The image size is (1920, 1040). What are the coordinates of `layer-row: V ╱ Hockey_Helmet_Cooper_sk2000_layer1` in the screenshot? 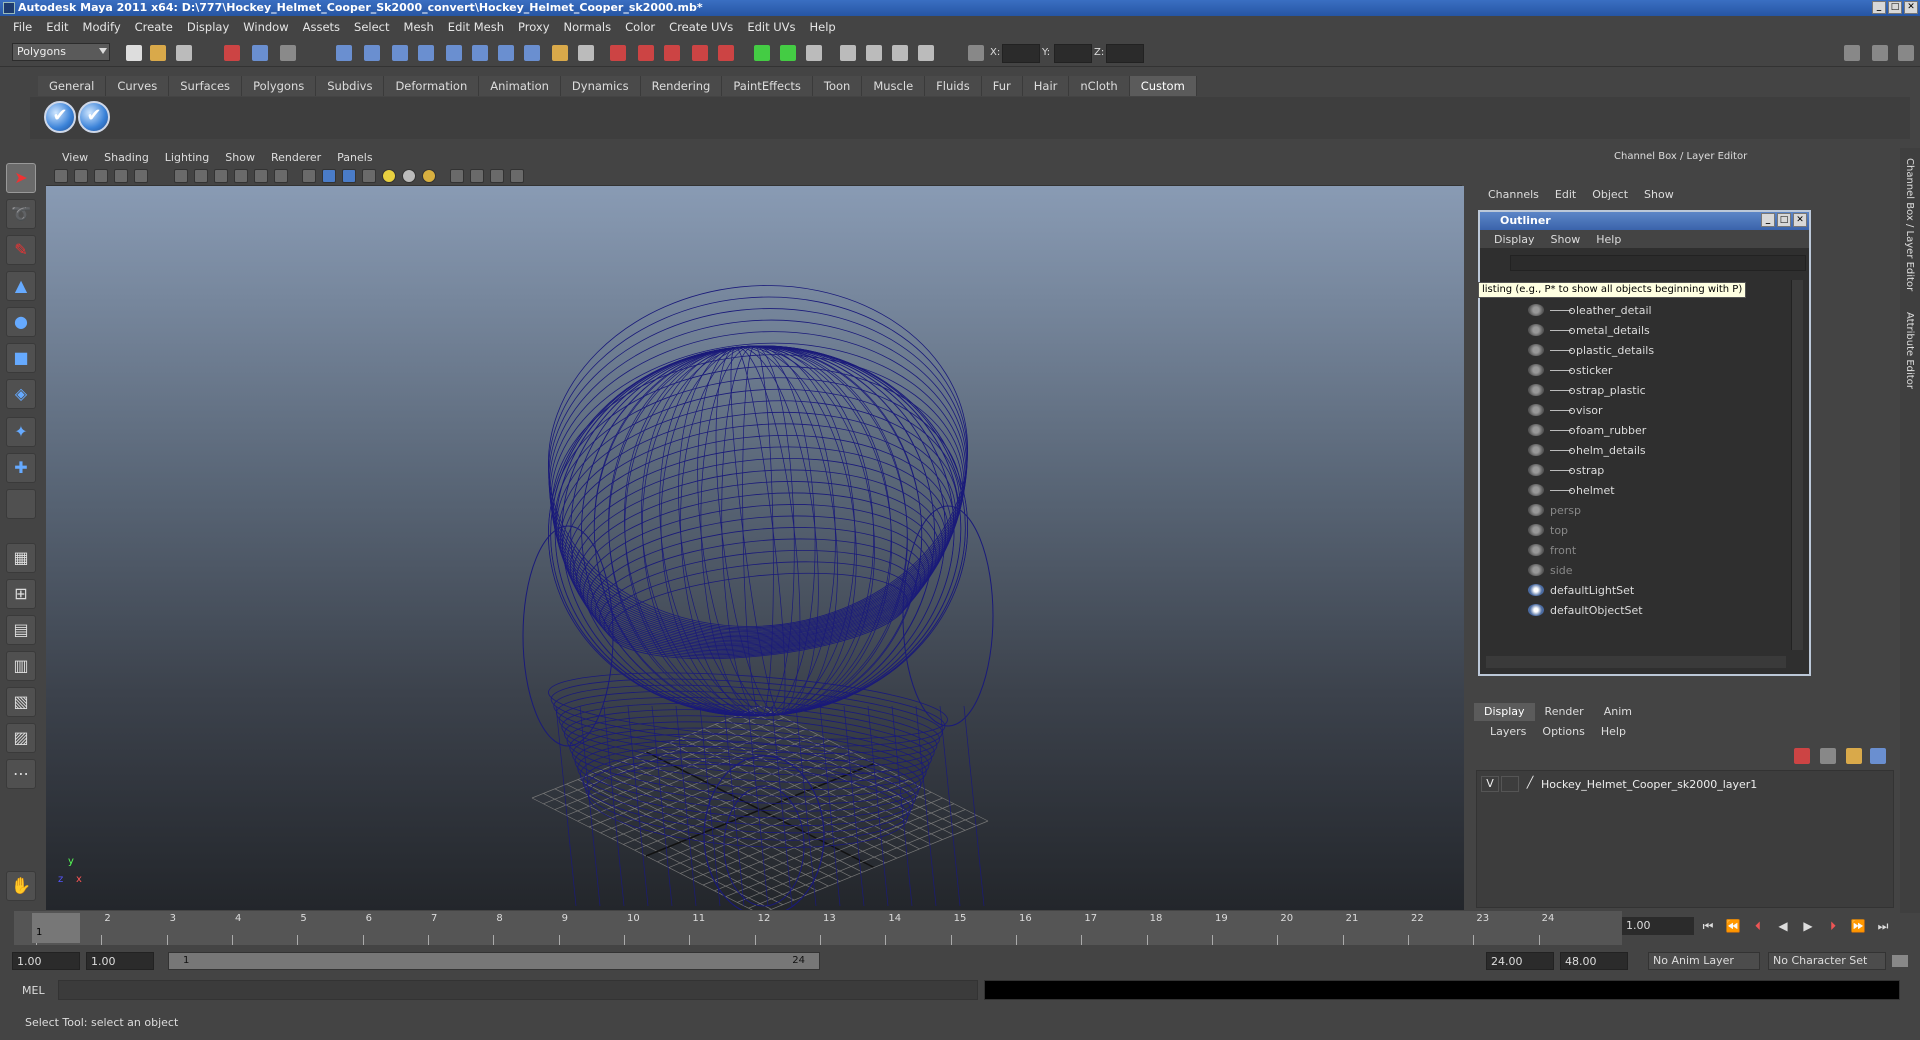 It's located at (1681, 784).